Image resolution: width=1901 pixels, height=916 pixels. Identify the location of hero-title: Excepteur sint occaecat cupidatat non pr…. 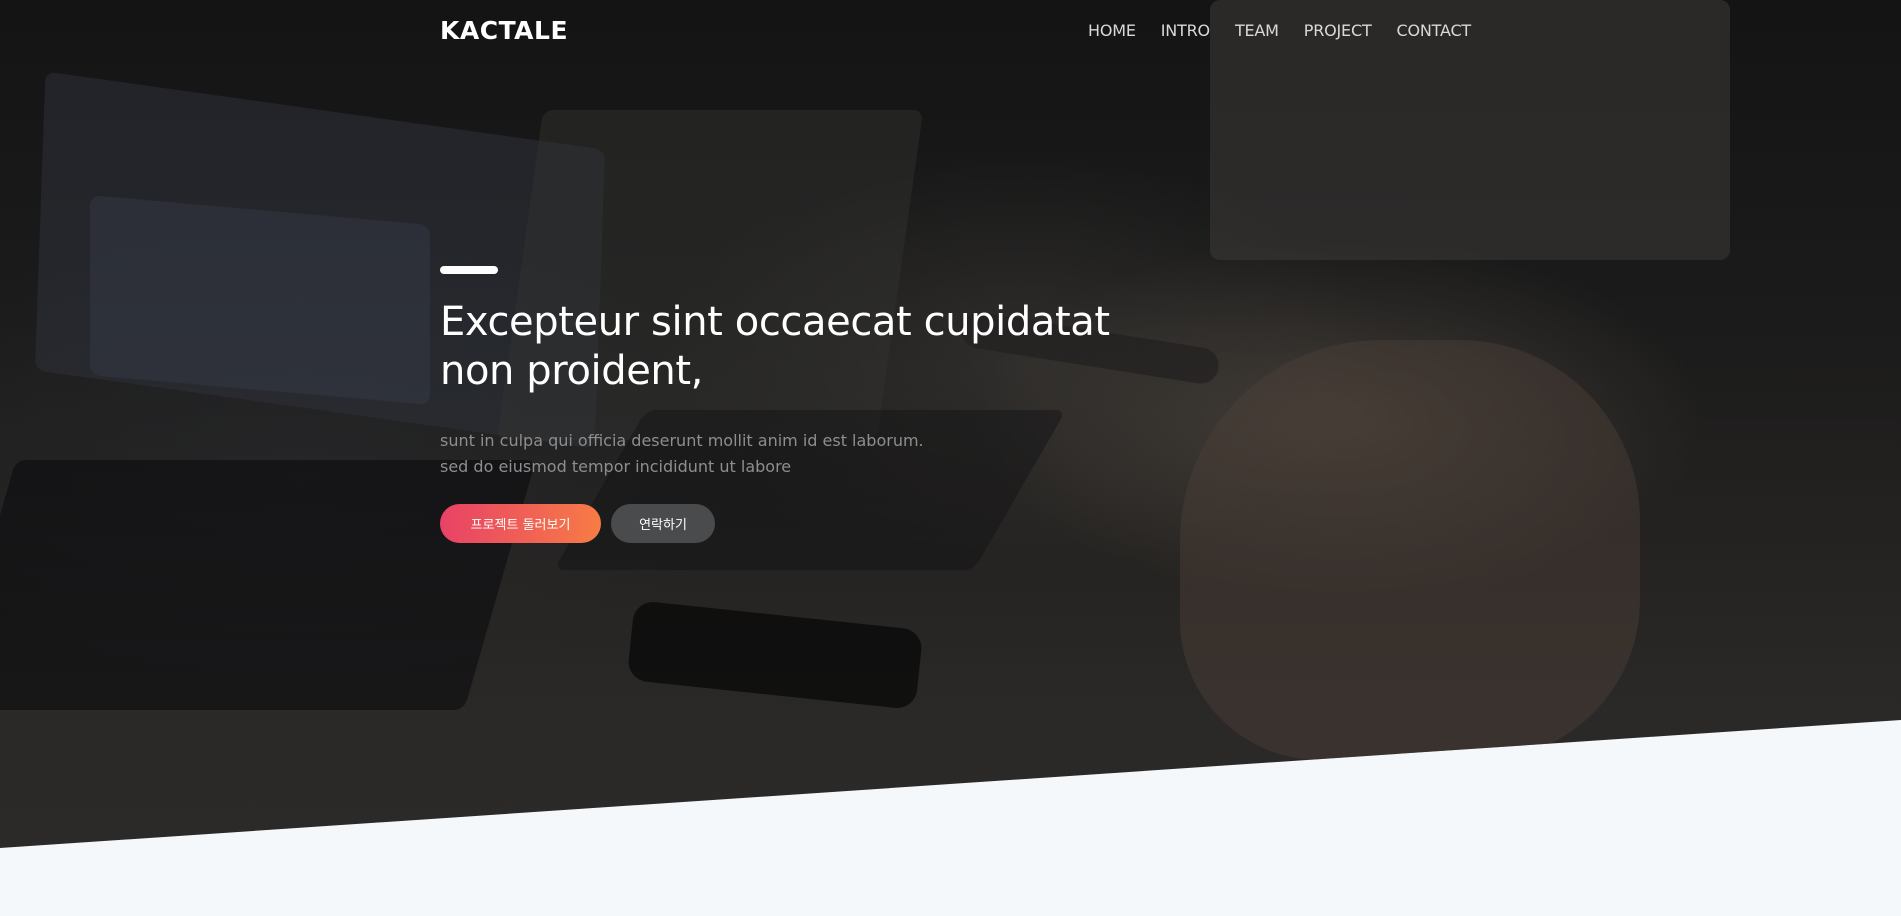
(790, 347).